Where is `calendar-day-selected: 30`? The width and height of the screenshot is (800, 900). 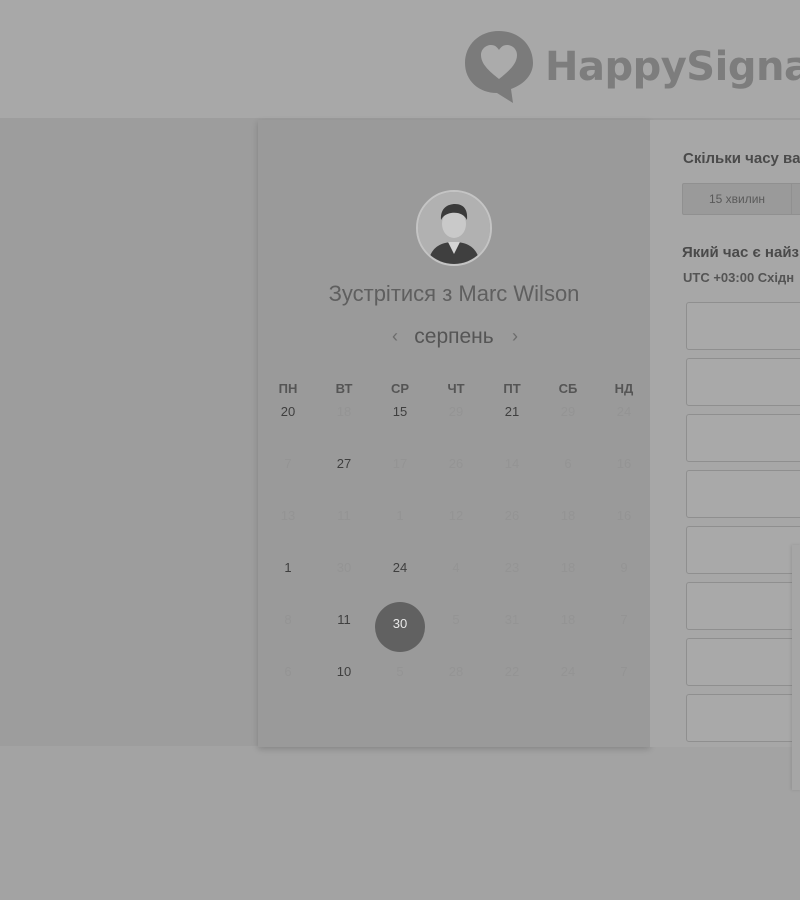
calendar-day-selected: 30 is located at coordinates (400, 630).